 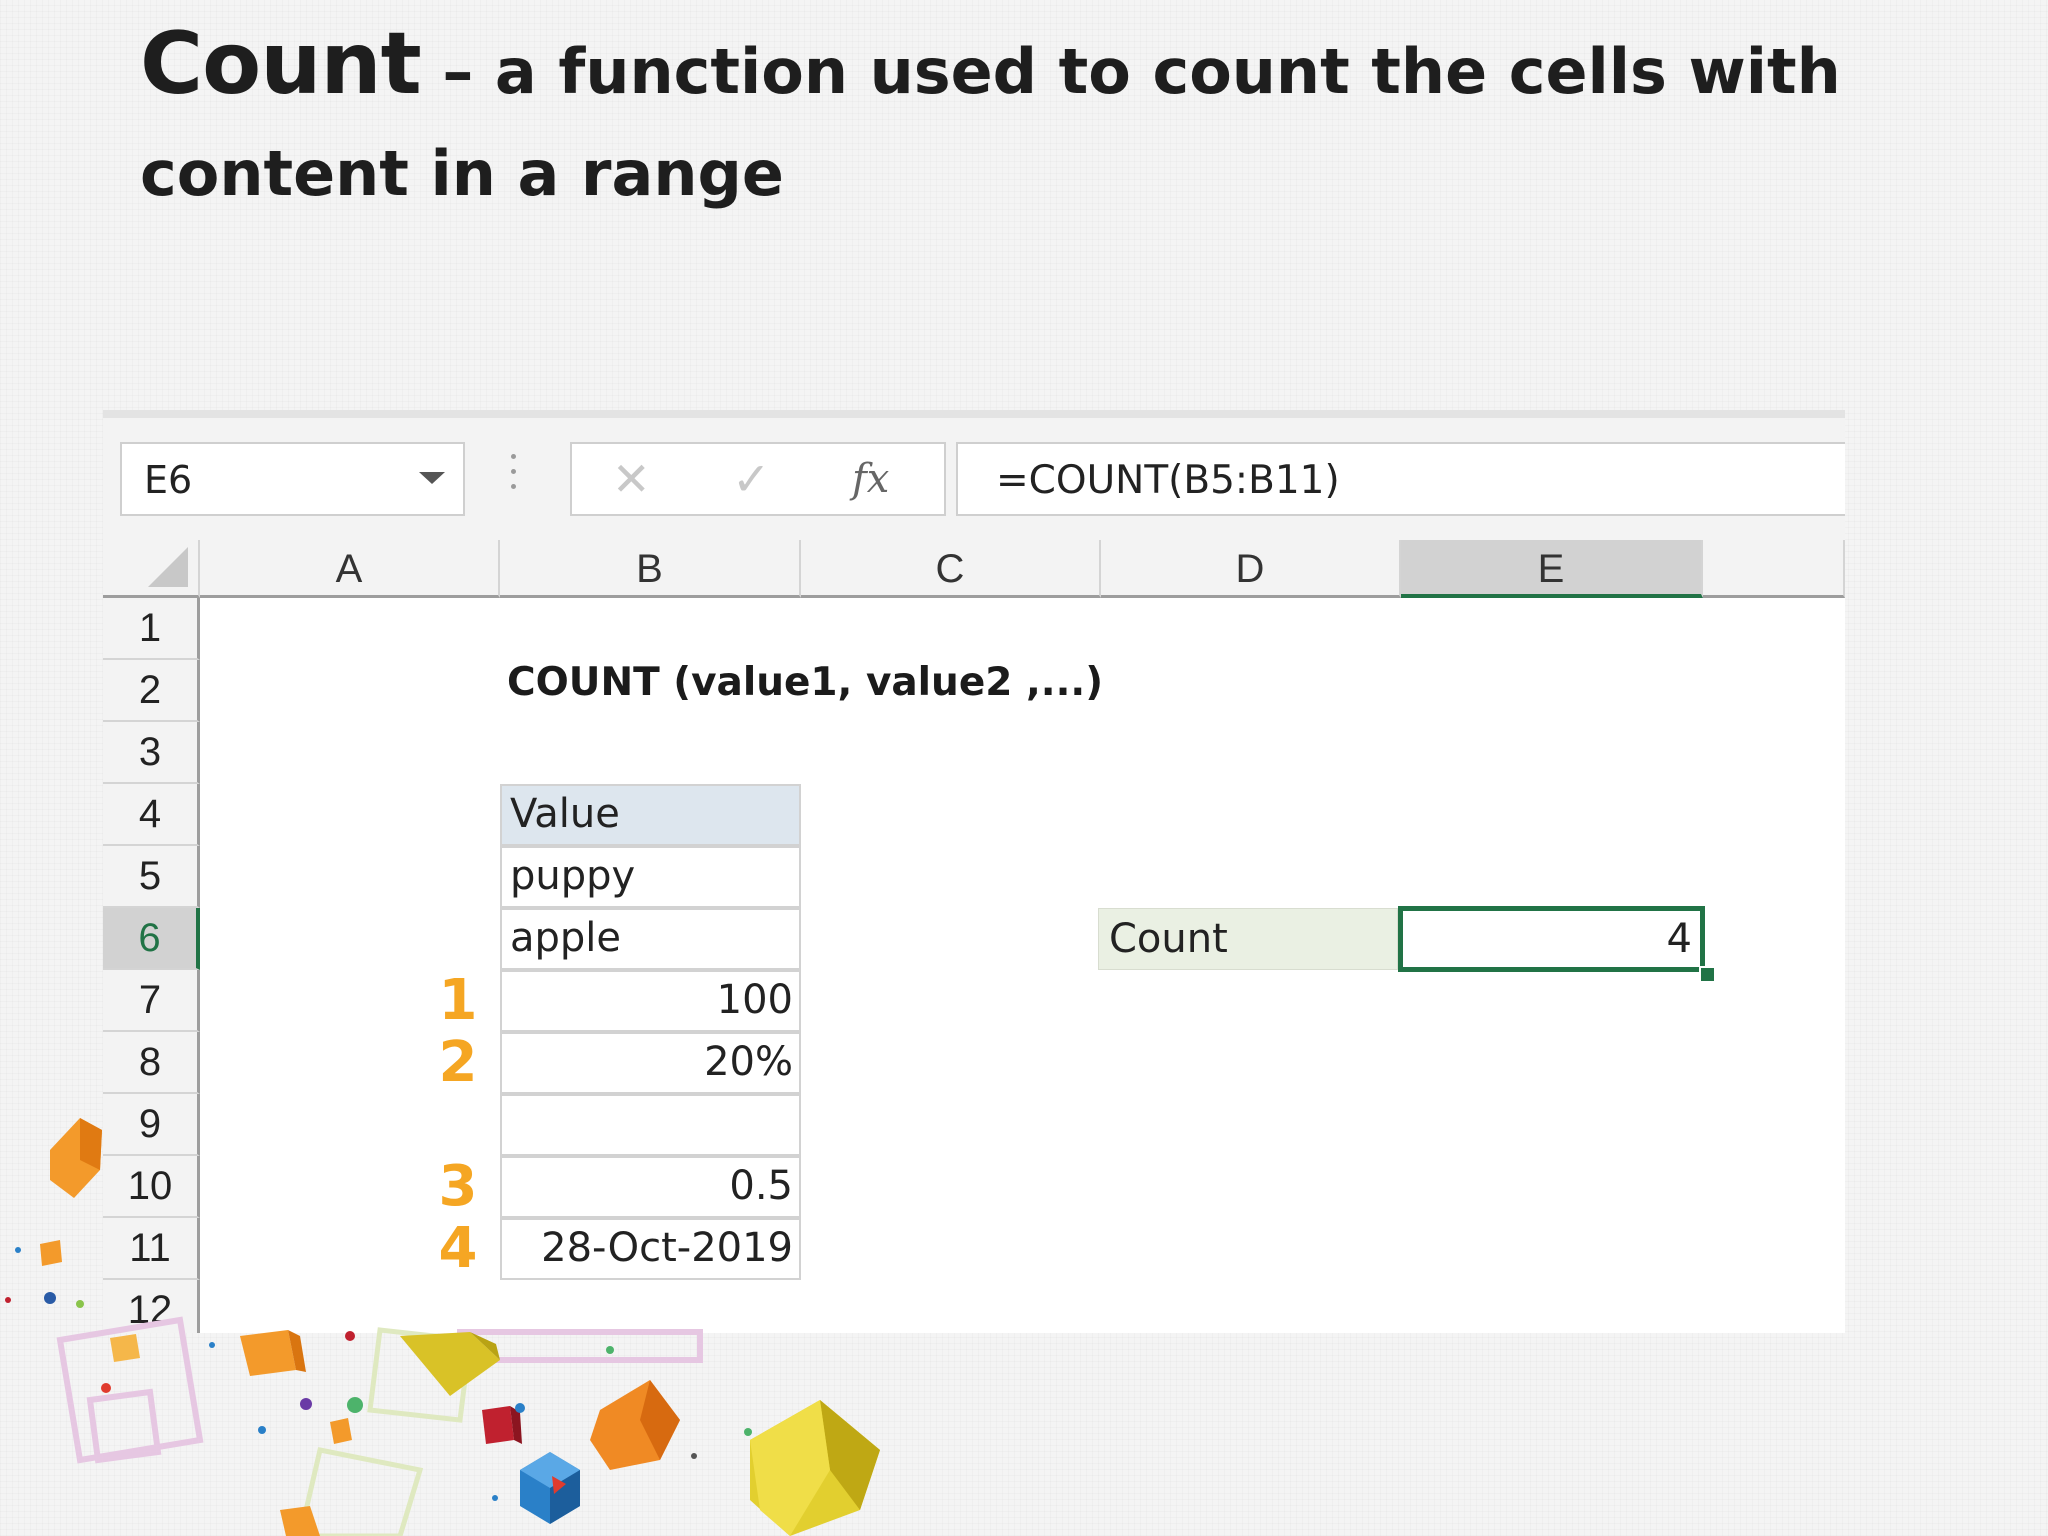 I want to click on orange-cube-decoration, so click(x=76, y=1158).